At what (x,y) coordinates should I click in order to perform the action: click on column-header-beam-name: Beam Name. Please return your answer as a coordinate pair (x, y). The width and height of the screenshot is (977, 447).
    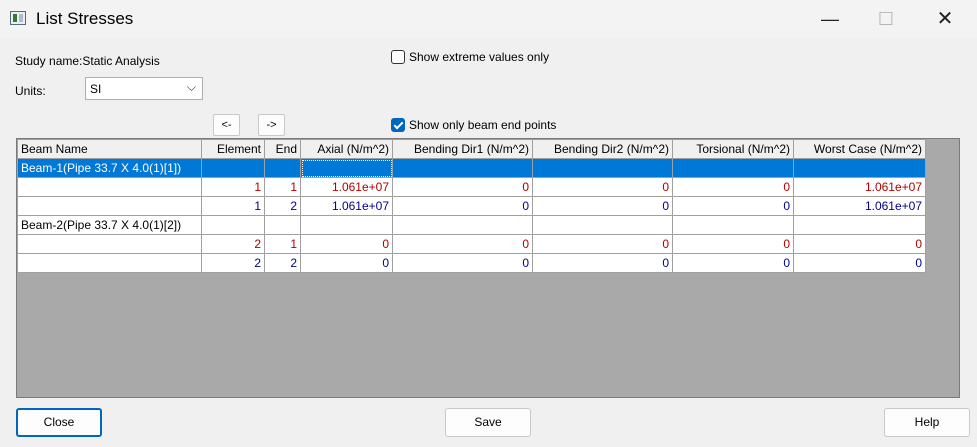
    Looking at the image, I should click on (109, 149).